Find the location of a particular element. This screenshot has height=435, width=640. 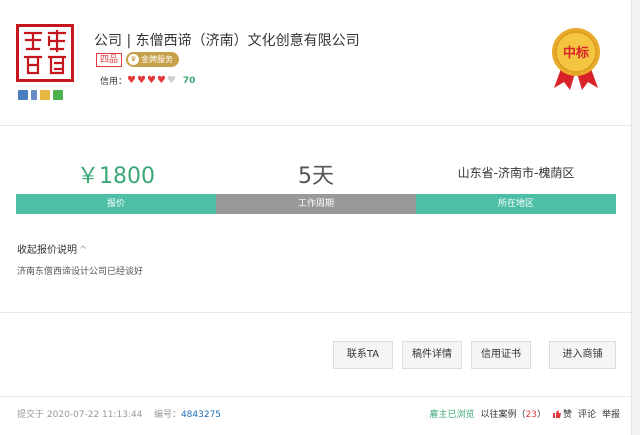

id-card-icon is located at coordinates (23, 95).